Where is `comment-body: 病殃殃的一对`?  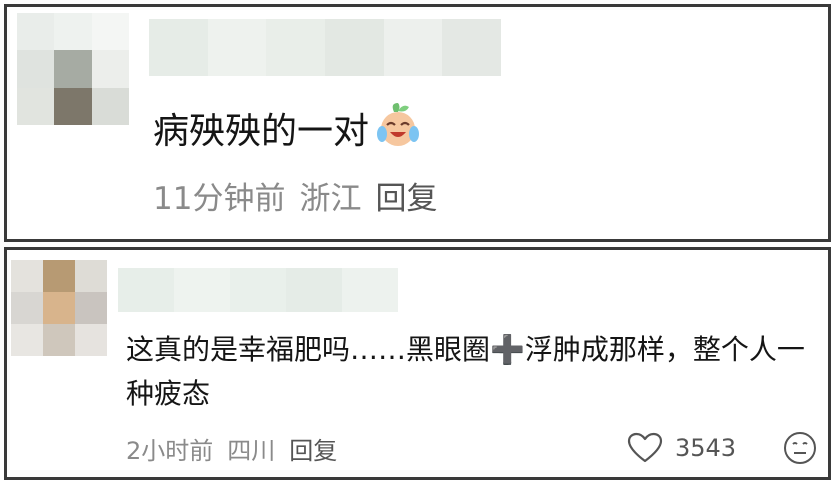 comment-body: 病殃殃的一对 is located at coordinates (261, 131).